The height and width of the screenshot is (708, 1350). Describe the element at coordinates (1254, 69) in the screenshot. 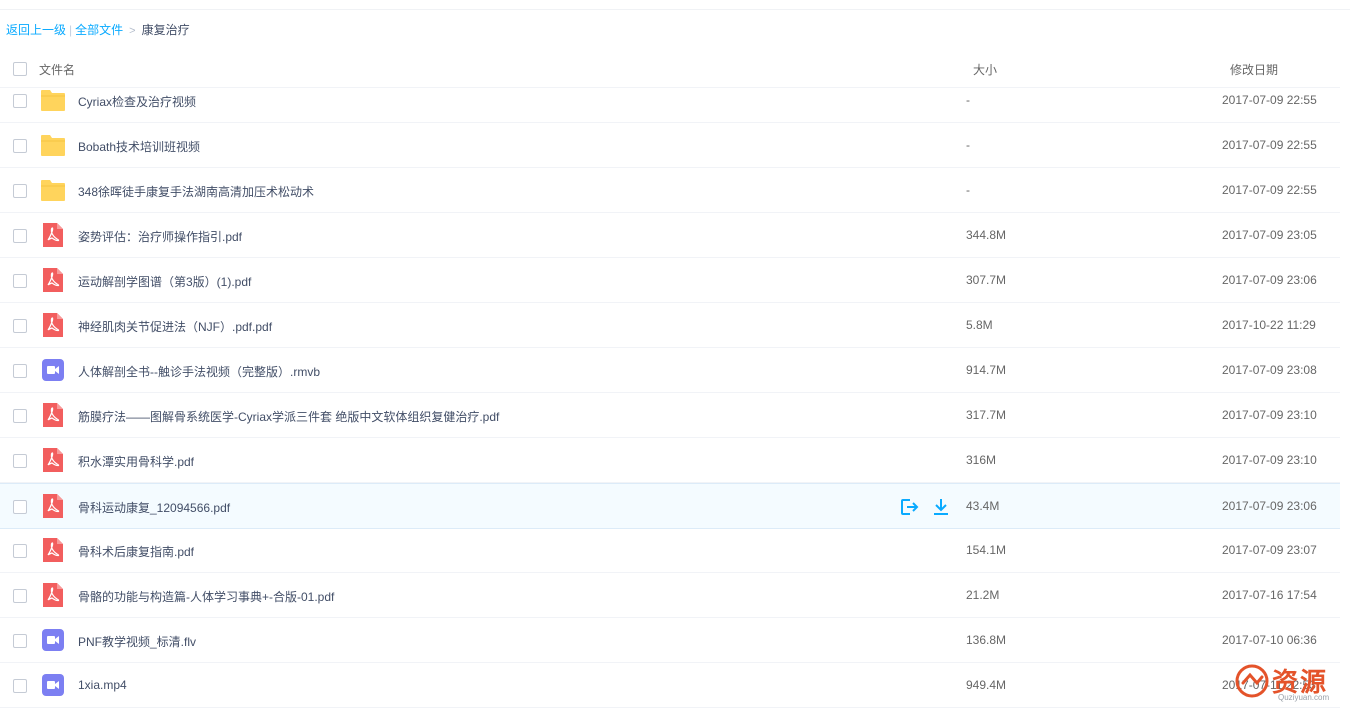

I see `column-header-date: 修改日期` at that location.